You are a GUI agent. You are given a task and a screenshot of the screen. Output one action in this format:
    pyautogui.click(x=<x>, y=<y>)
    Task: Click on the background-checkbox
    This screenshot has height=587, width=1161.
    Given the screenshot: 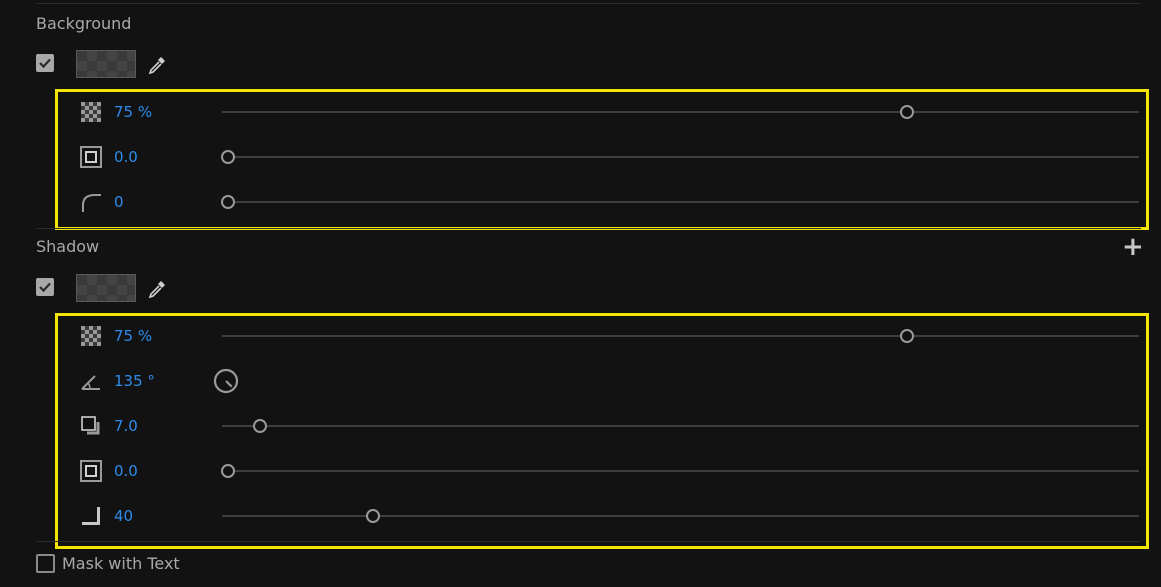 What is the action you would take?
    pyautogui.click(x=45, y=63)
    